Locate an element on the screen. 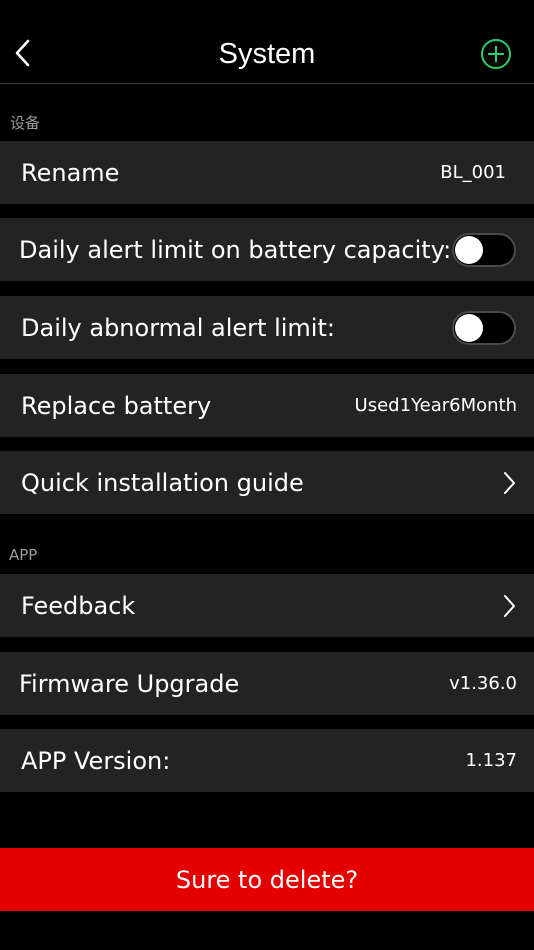  daily-capacity-alert-toggle is located at coordinates (484, 249).